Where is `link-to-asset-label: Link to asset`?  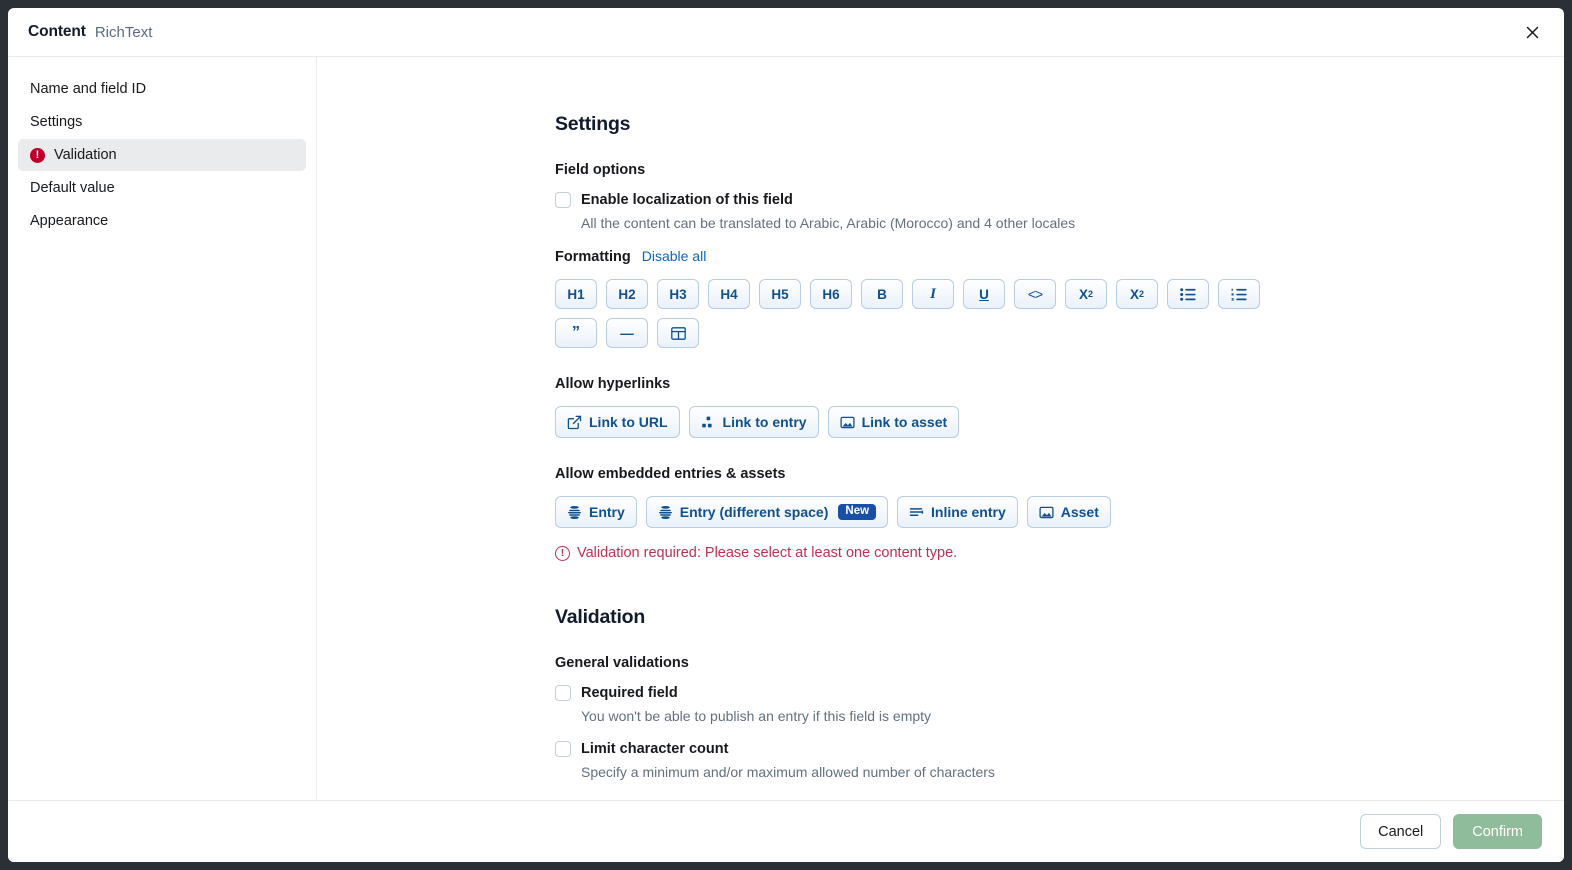 link-to-asset-label: Link to asset is located at coordinates (904, 422).